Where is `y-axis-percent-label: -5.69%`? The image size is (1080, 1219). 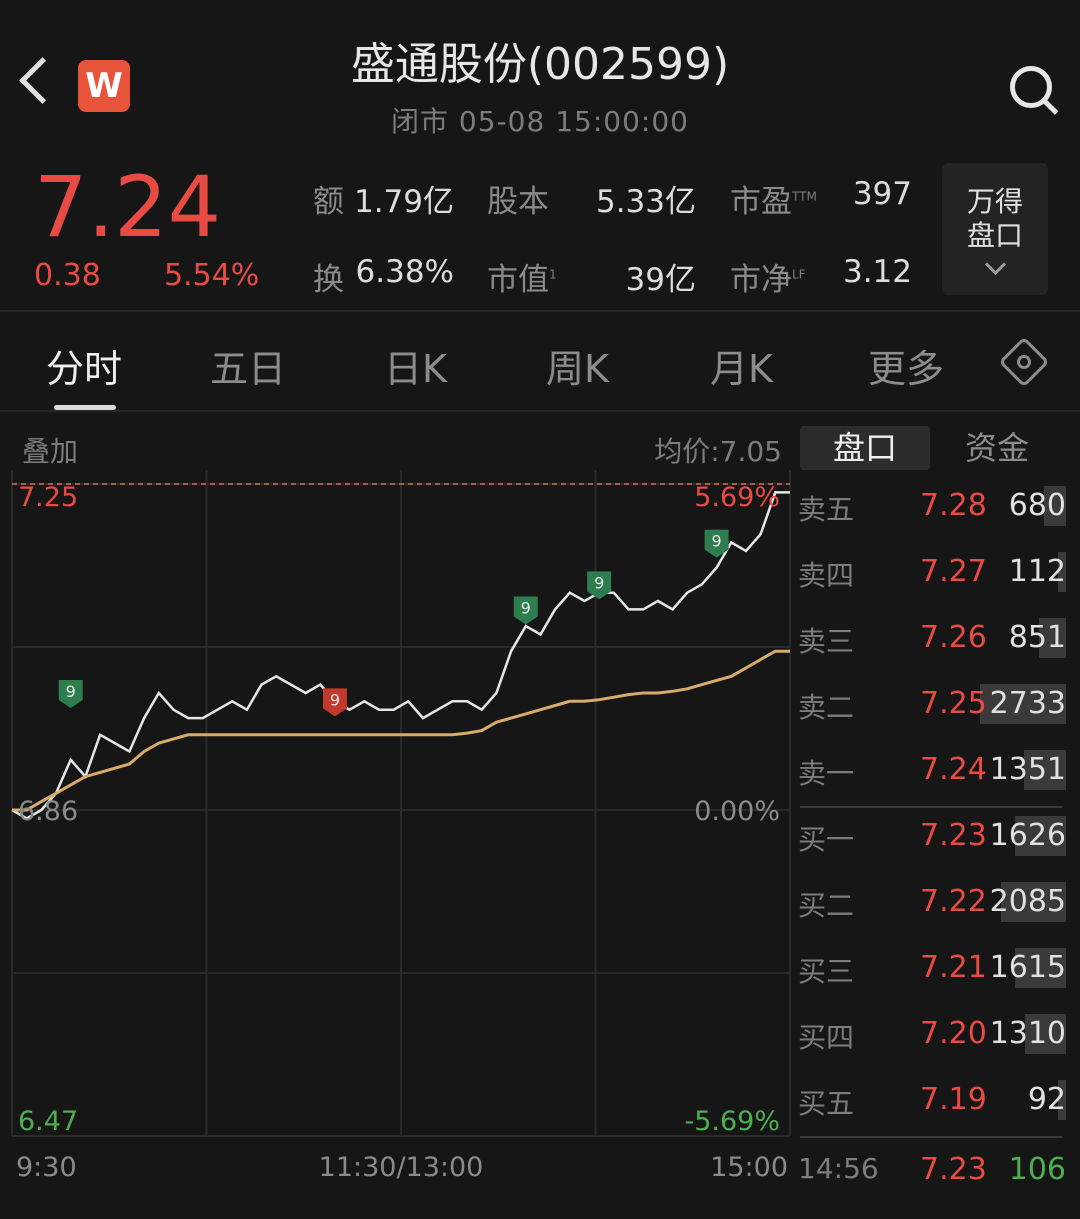
y-axis-percent-label: -5.69% is located at coordinates (732, 1121).